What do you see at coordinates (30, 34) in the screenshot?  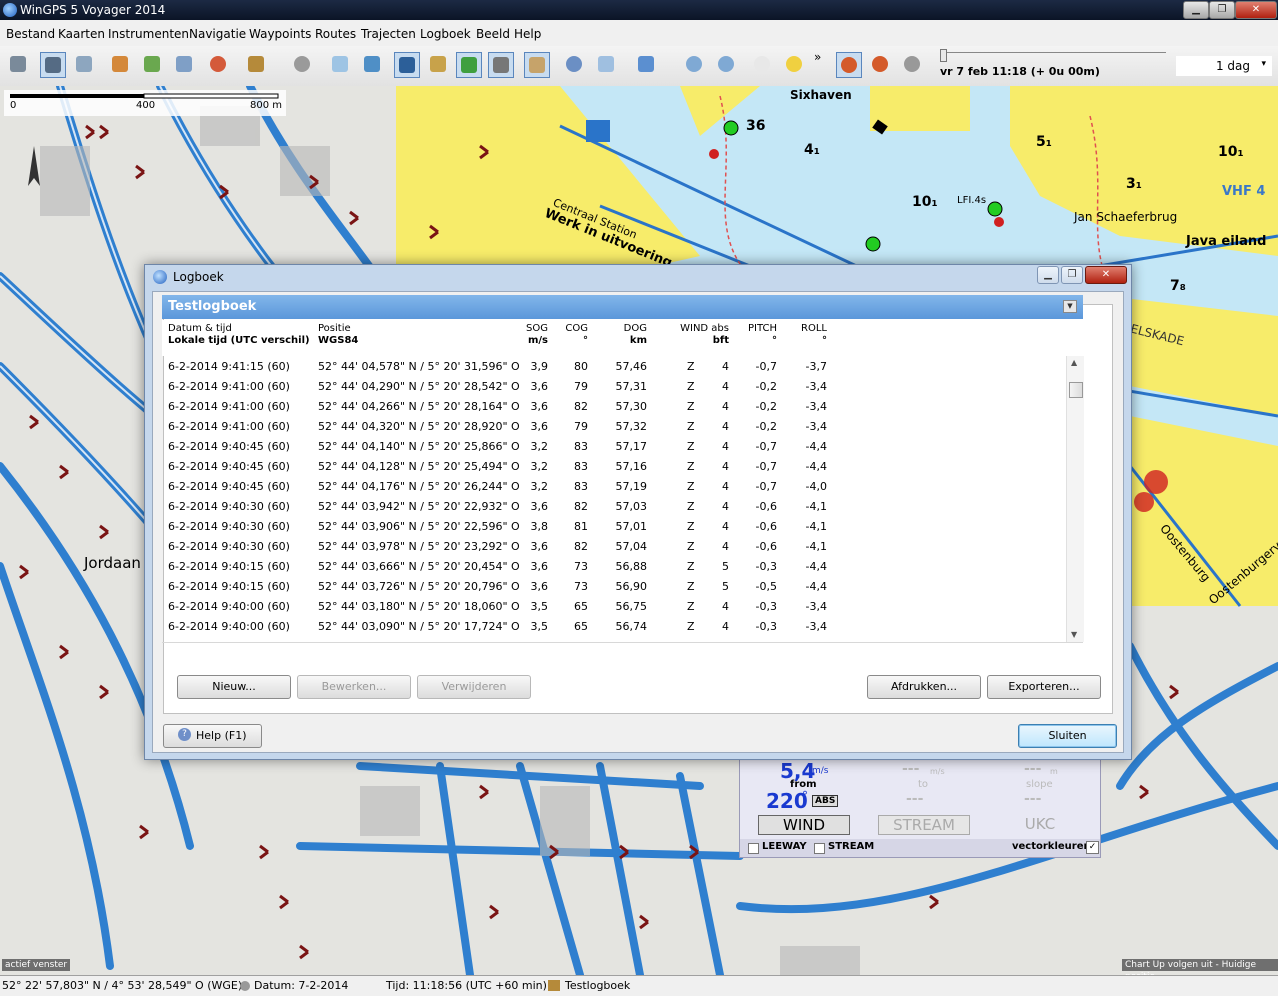 I see `menu-bestand: Bestand` at bounding box center [30, 34].